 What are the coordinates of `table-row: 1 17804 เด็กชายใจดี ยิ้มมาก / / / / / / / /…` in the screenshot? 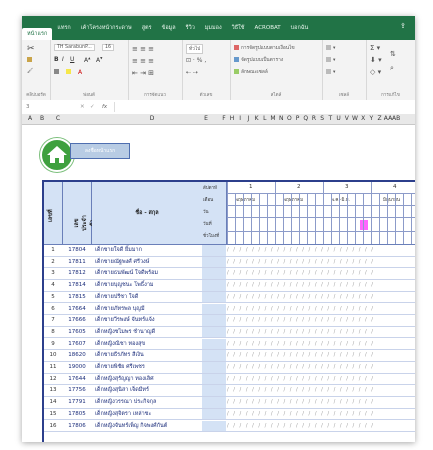 It's located at (229, 251).